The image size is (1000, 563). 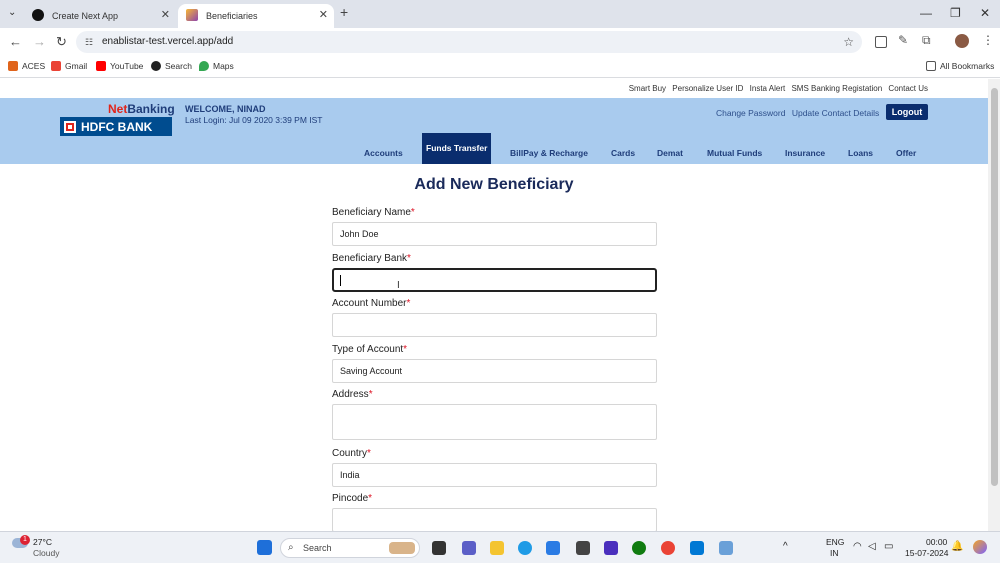 What do you see at coordinates (936, 542) in the screenshot?
I see `clock-time: 00:00` at bounding box center [936, 542].